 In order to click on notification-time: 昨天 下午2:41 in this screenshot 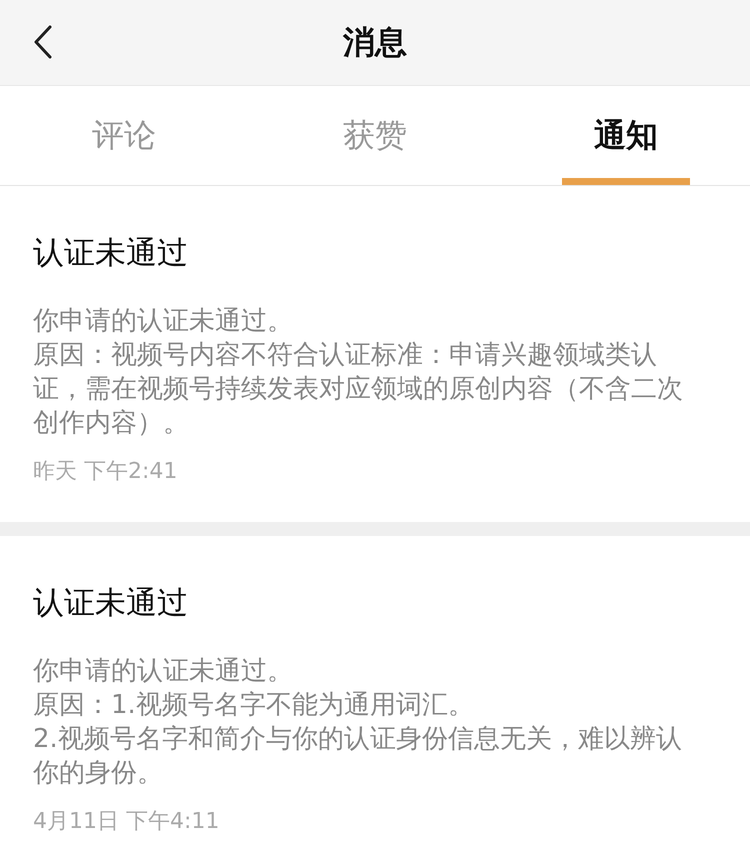, I will do `click(105, 472)`.